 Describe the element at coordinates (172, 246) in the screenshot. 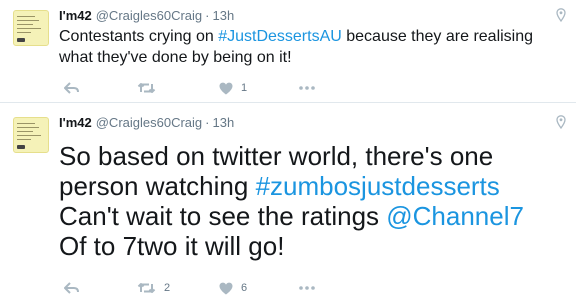

I see `text-segment: Of to 7two it will go!` at that location.